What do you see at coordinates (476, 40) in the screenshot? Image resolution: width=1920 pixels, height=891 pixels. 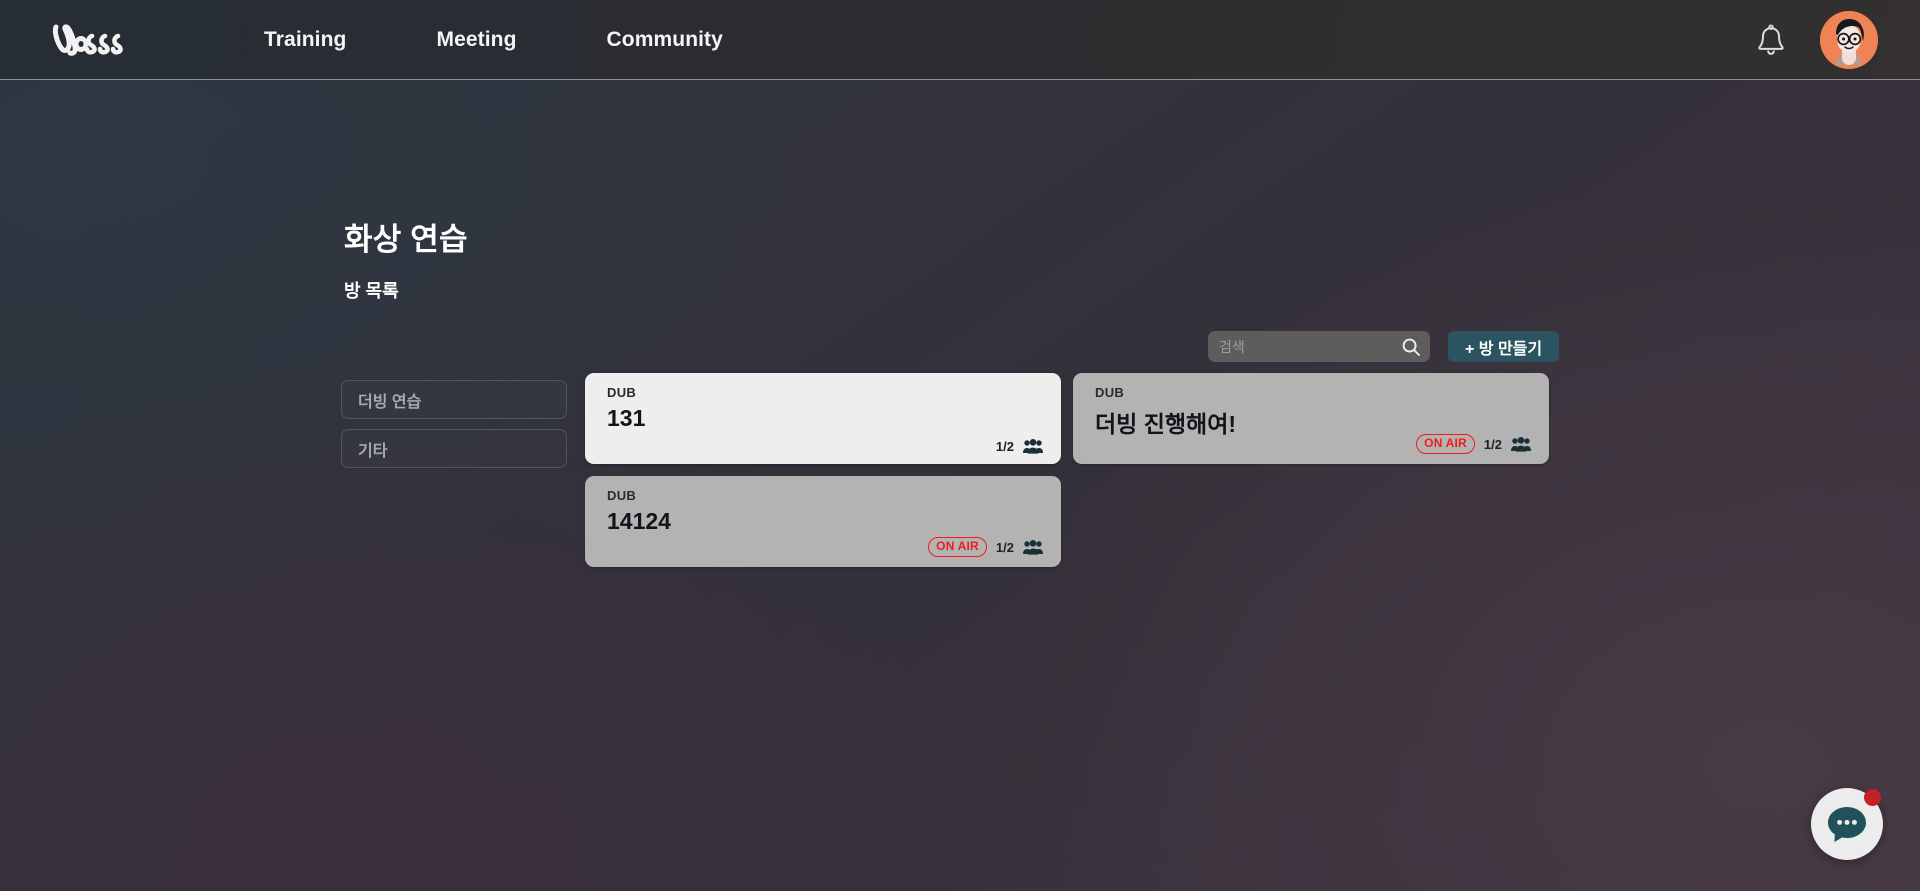 I see `nav-item-meeting: Meeting` at bounding box center [476, 40].